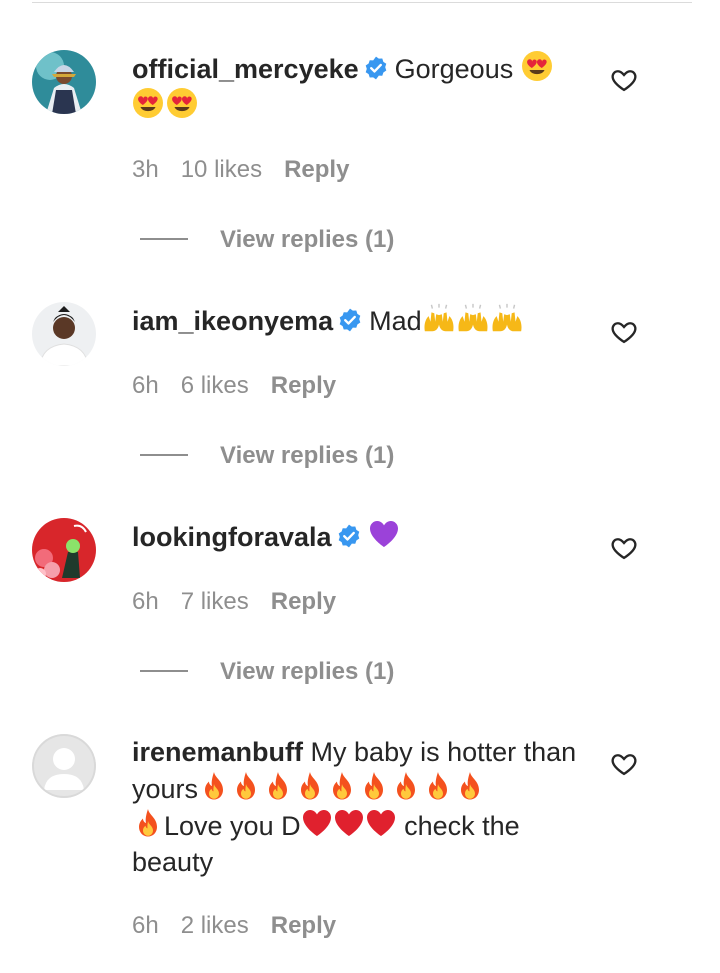 The image size is (720, 973). Describe the element at coordinates (215, 925) in the screenshot. I see `likes-count: 2 likes` at that location.